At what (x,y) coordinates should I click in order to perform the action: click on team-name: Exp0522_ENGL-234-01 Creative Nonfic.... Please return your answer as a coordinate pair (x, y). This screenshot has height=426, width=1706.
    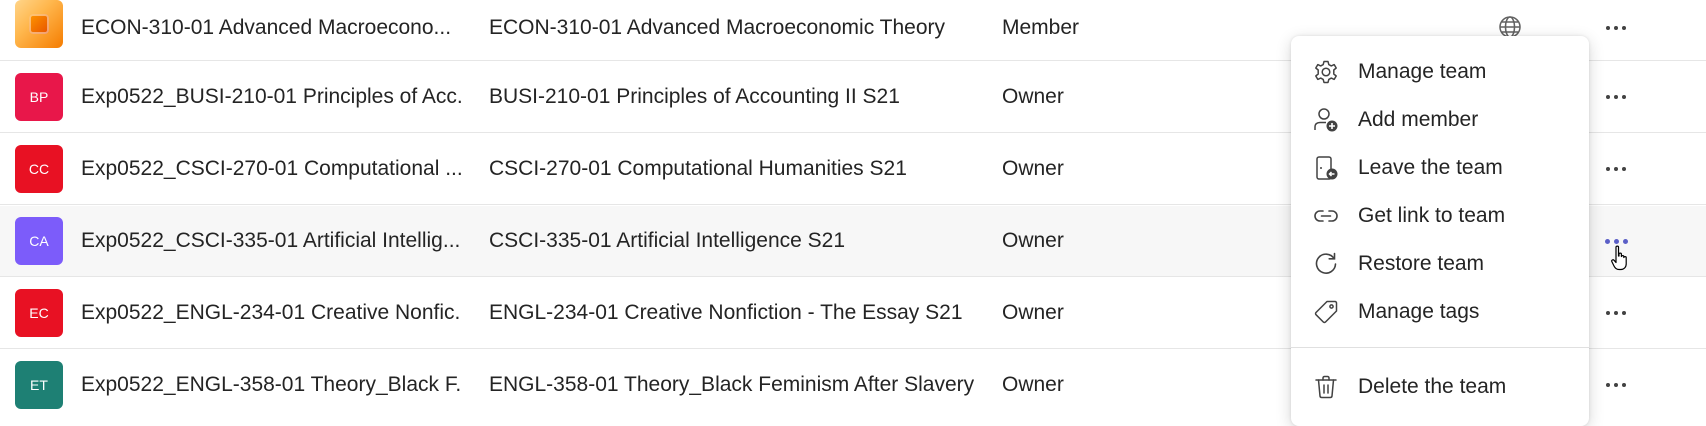
    Looking at the image, I should click on (271, 313).